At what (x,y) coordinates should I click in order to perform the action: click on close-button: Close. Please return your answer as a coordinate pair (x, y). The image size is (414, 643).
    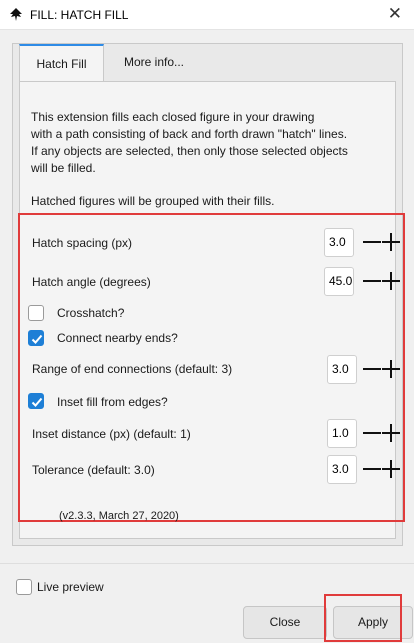
    Looking at the image, I should click on (285, 622).